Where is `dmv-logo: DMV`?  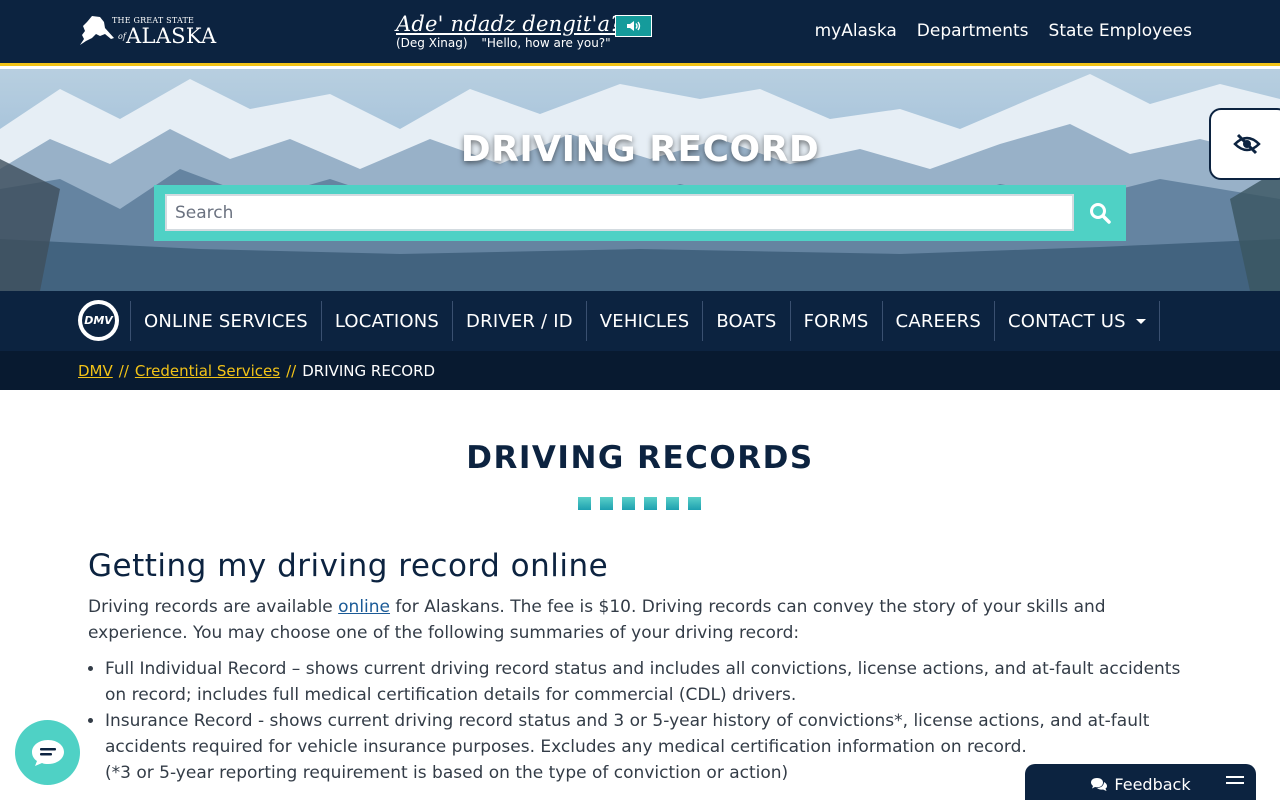
dmv-logo: DMV is located at coordinates (98, 320).